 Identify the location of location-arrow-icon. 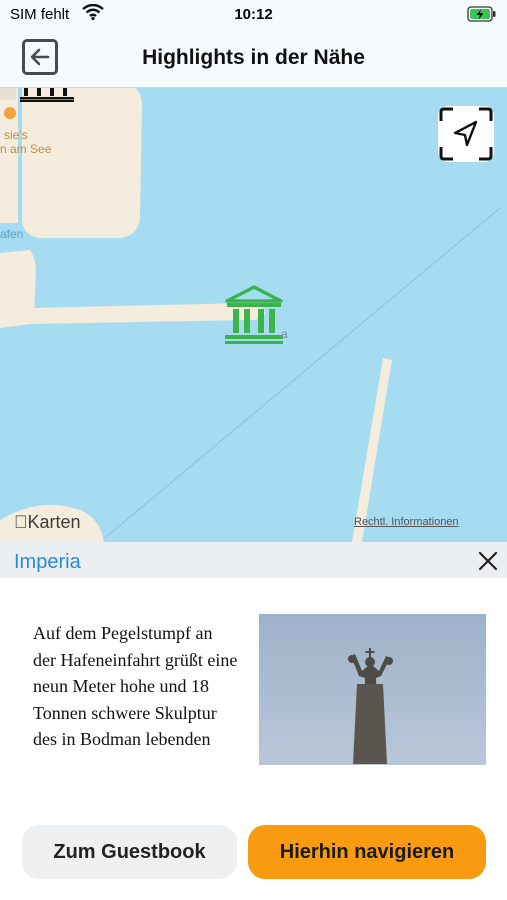
(466, 134).